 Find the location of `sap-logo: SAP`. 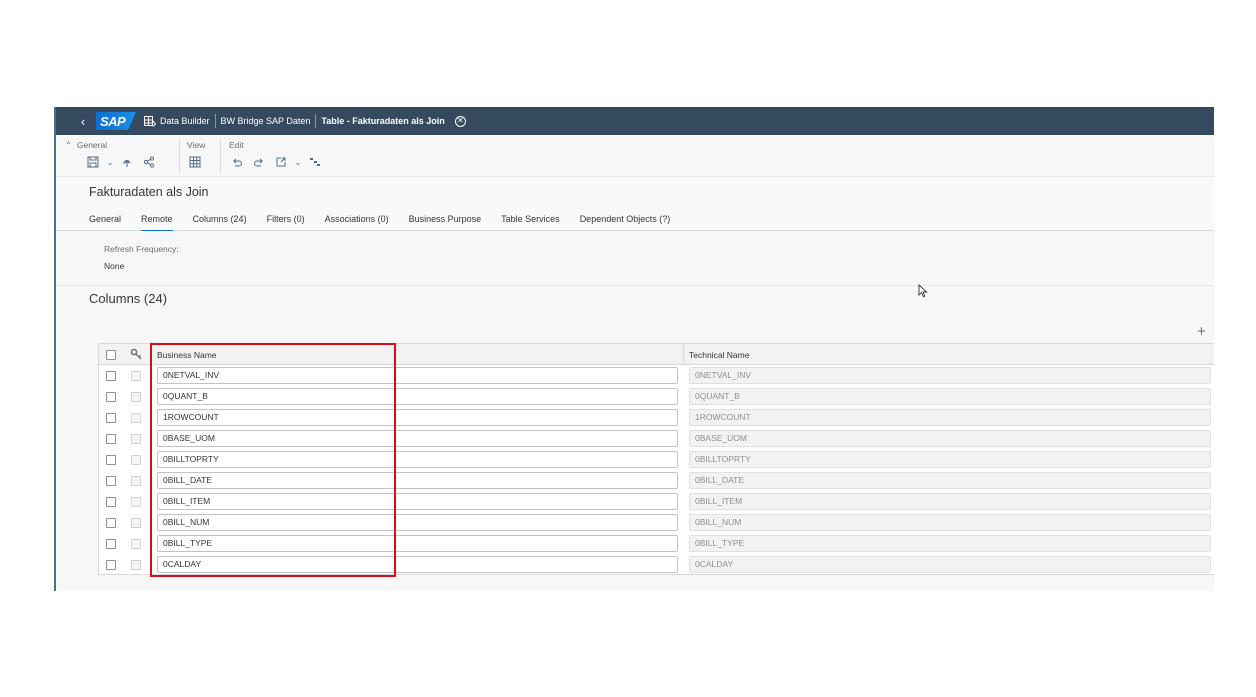

sap-logo: SAP is located at coordinates (116, 121).